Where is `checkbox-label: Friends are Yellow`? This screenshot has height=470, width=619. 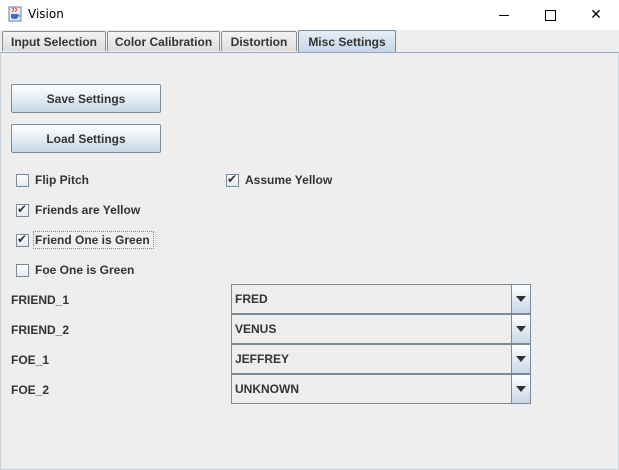 checkbox-label: Friends are Yellow is located at coordinates (88, 210).